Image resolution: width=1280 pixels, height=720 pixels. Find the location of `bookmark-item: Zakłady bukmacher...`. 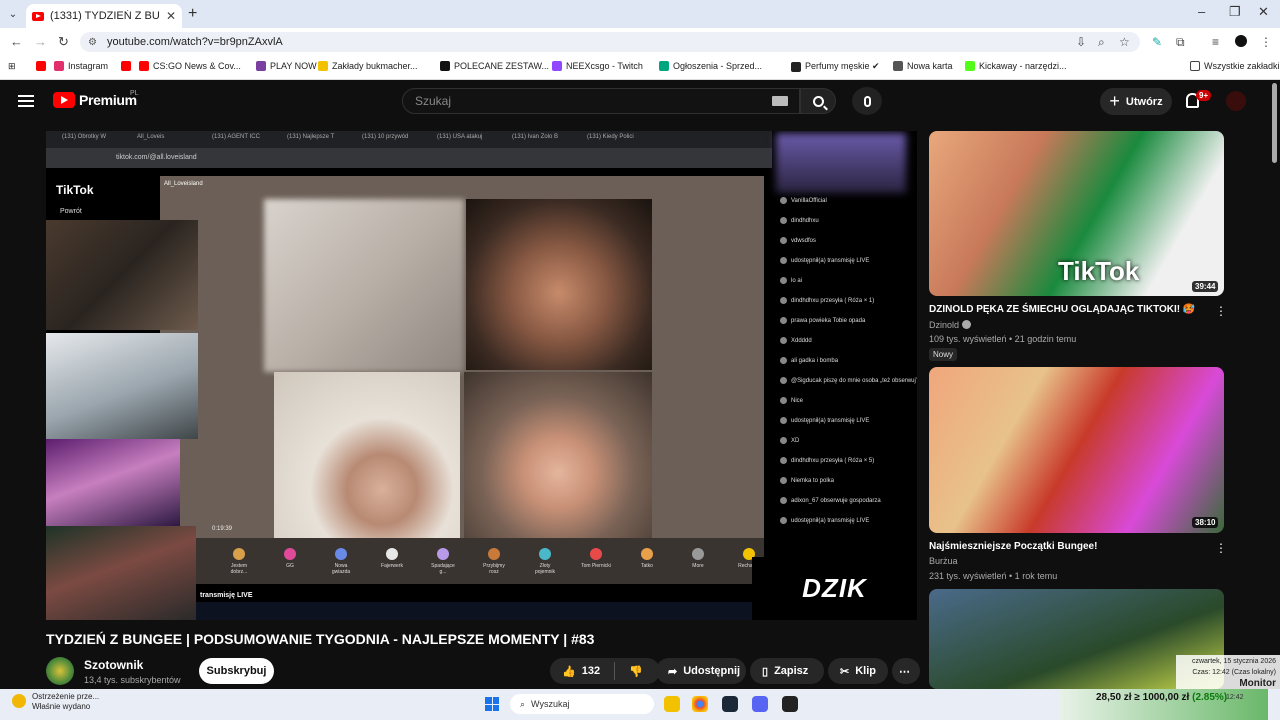

bookmark-item: Zakłady bukmacher... is located at coordinates (368, 66).